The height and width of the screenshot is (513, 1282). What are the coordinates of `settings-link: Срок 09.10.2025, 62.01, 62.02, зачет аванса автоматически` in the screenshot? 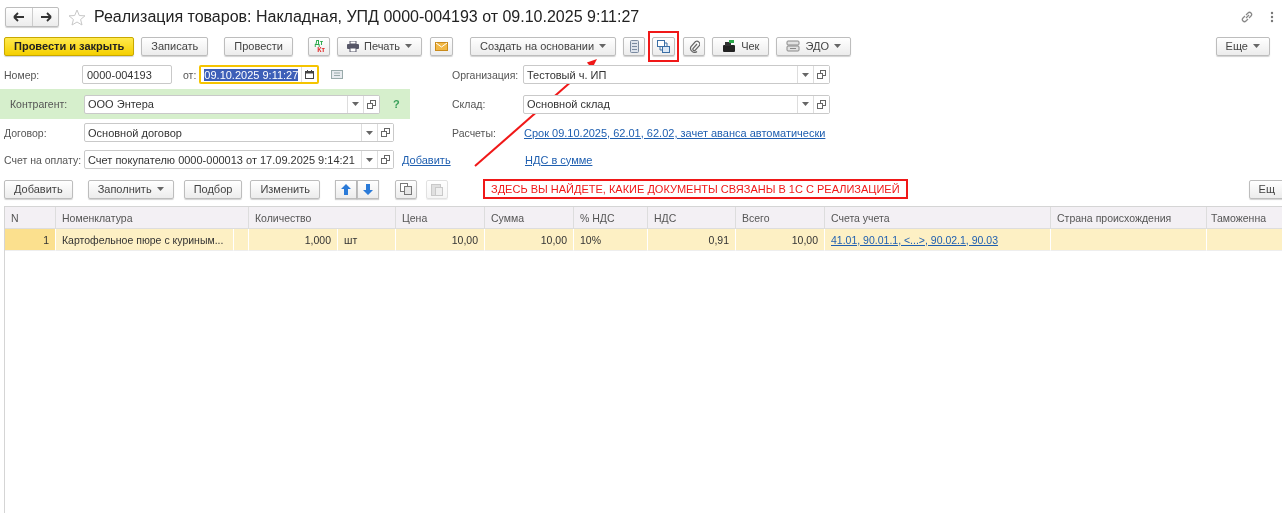 It's located at (675, 132).